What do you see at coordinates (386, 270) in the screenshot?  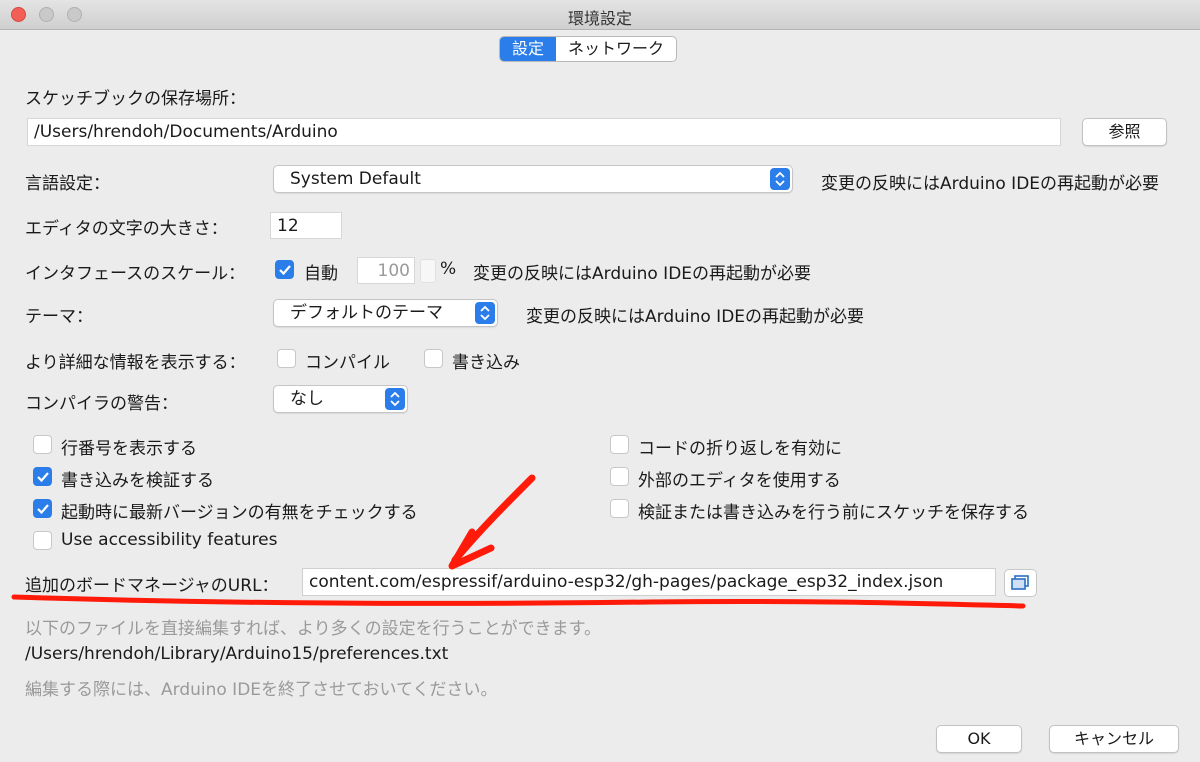 I see `scale-percent-input: 100` at bounding box center [386, 270].